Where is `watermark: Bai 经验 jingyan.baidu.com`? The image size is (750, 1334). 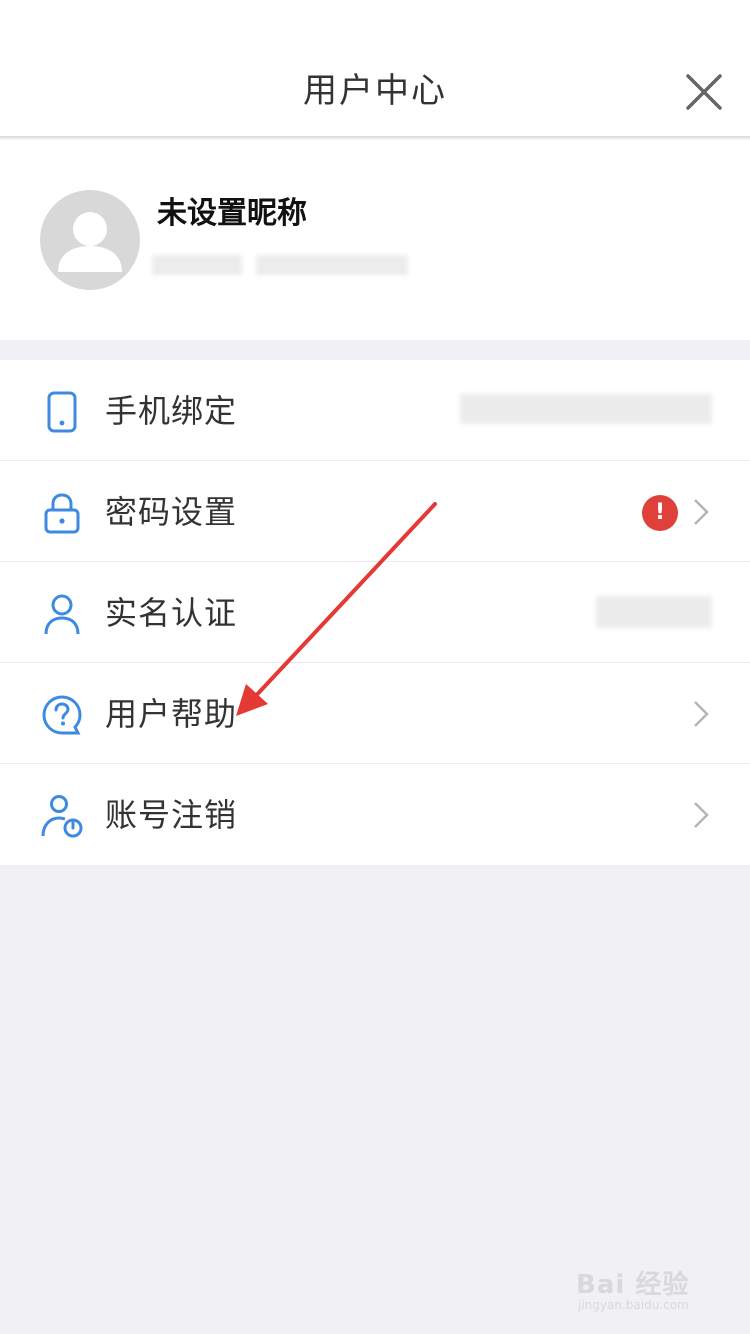 watermark: Bai 经验 jingyan.baidu.com is located at coordinates (656, 1292).